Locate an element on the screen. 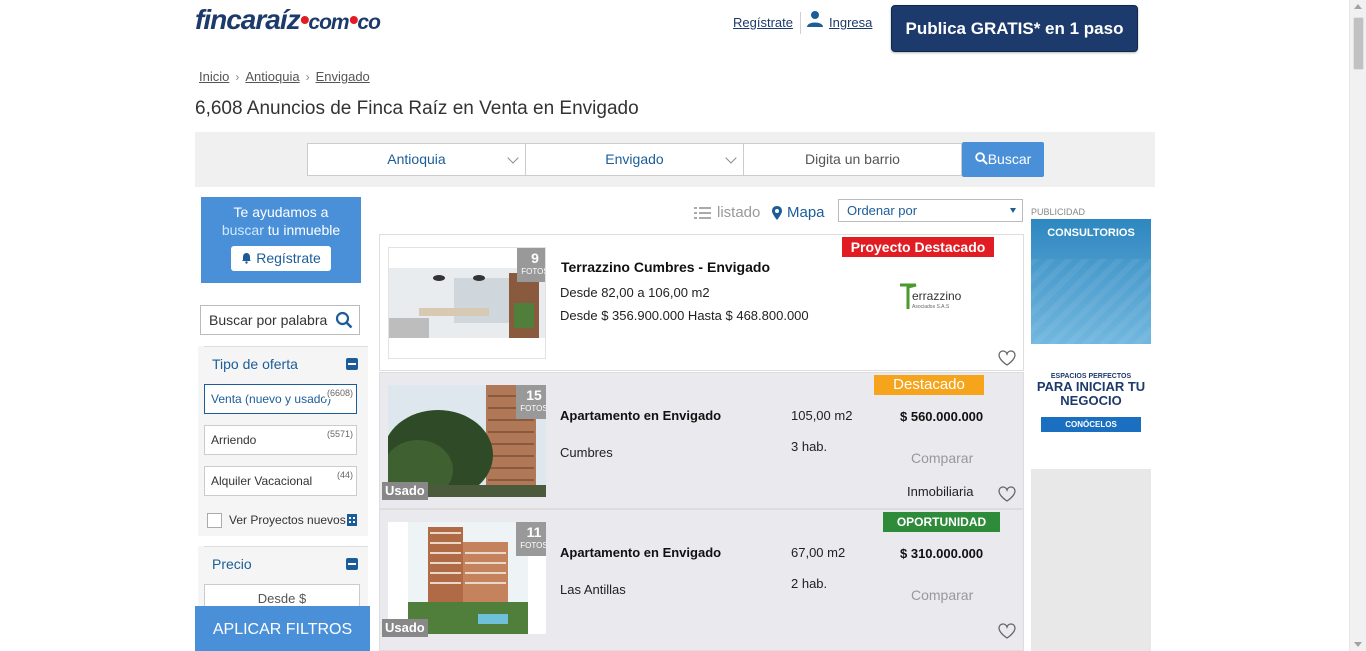 The image size is (1366, 651). publish-button: Publica GRATIS* en 1 paso is located at coordinates (1014, 28).